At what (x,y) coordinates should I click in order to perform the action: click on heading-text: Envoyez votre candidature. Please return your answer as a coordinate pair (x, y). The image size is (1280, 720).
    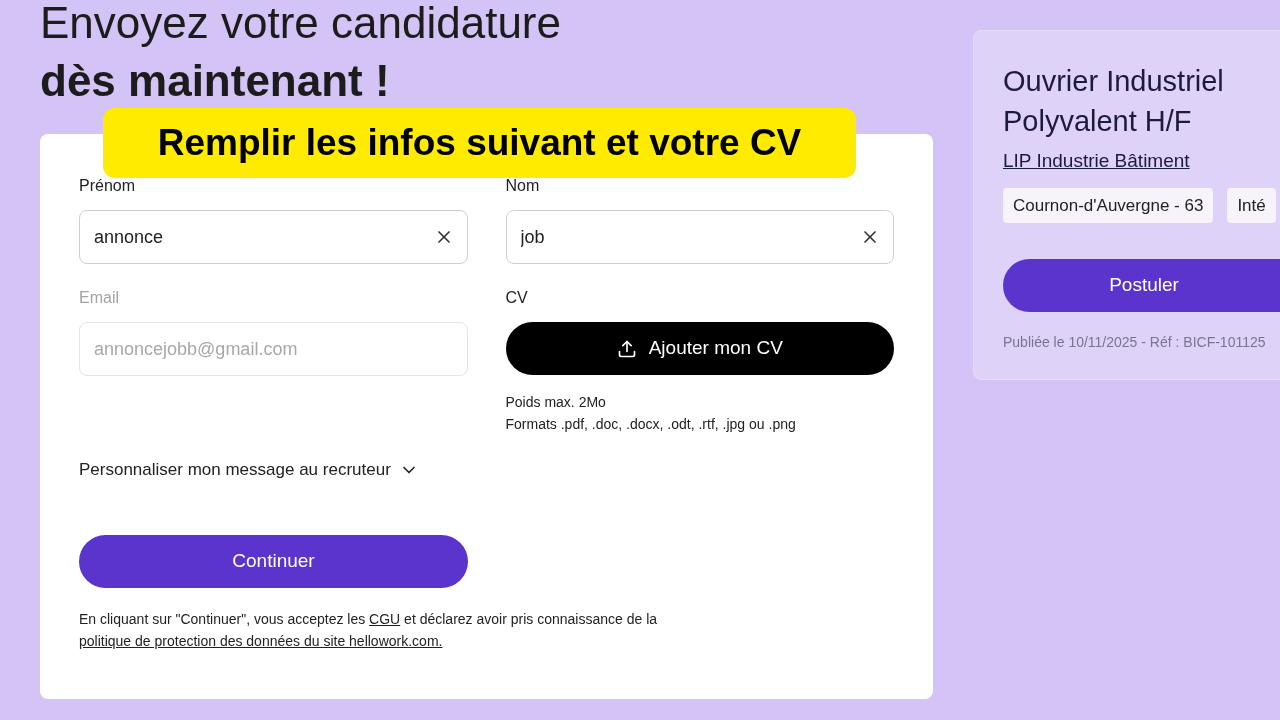
    Looking at the image, I should click on (301, 24).